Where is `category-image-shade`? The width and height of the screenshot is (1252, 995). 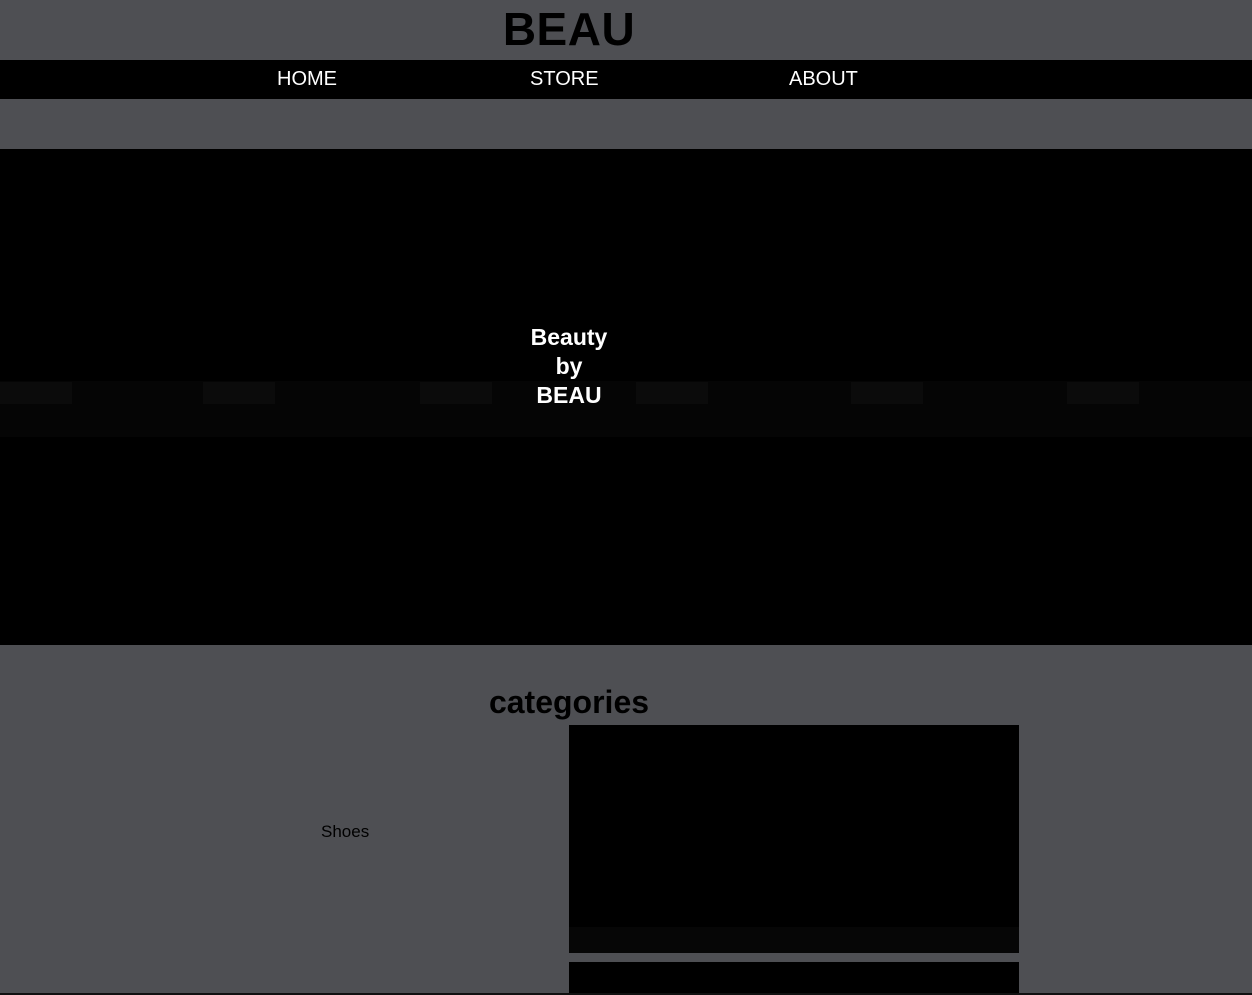 category-image-shade is located at coordinates (794, 940).